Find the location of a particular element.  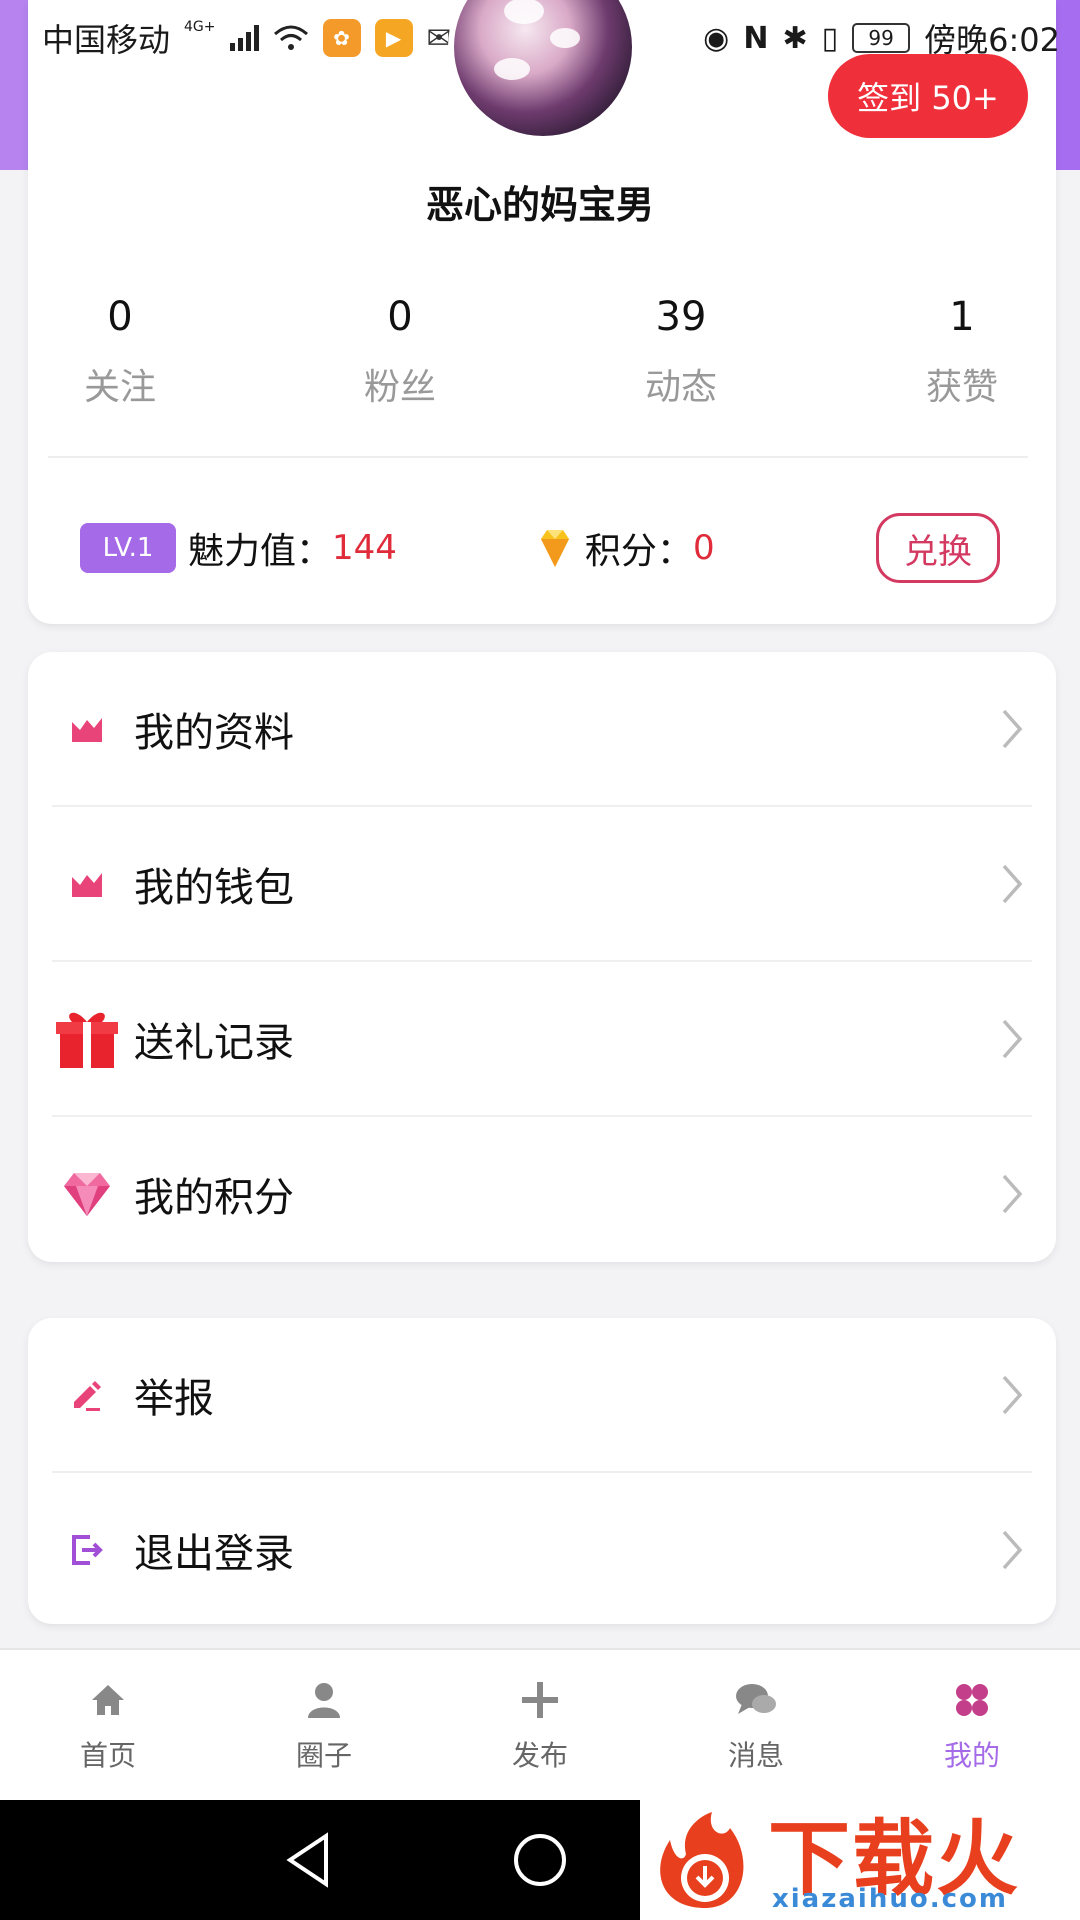

bluetooth-icon: ✱ is located at coordinates (795, 38).